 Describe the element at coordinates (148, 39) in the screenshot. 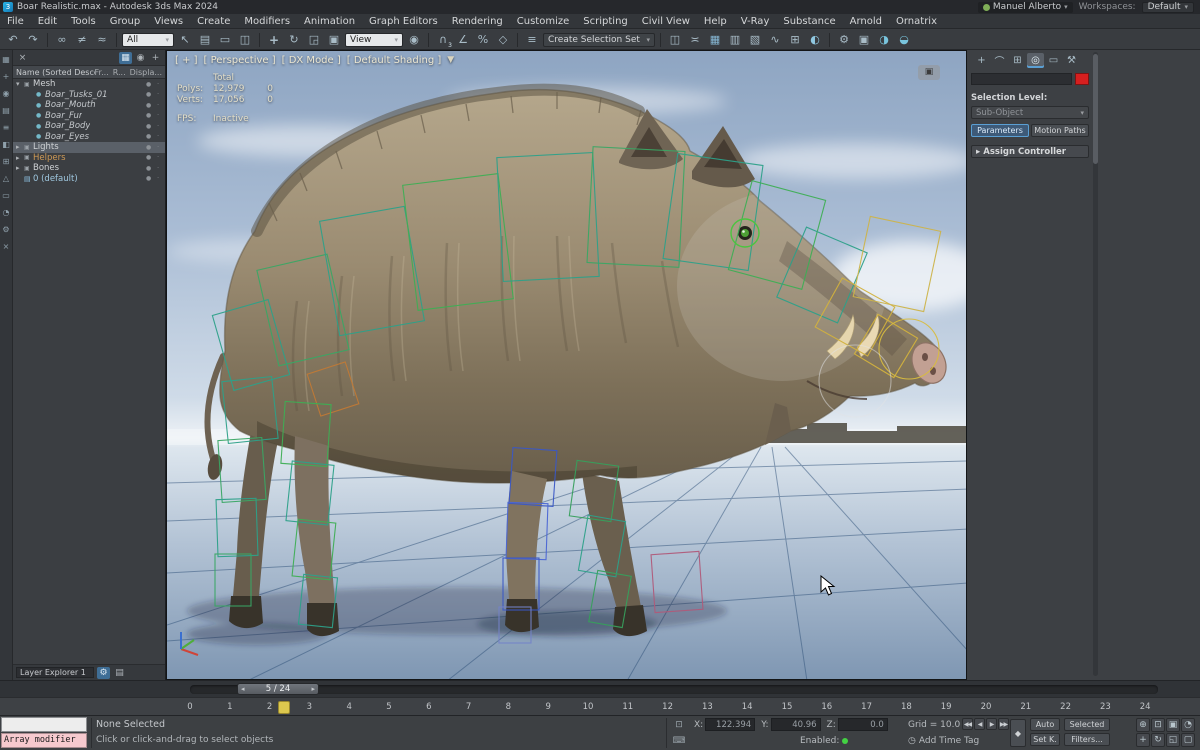

I see `selection-filter-dropdown: All ▾` at that location.